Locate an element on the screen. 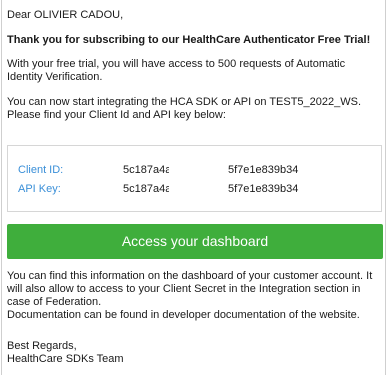 The width and height of the screenshot is (389, 375). api-key-label: API Key: is located at coordinates (39, 189).